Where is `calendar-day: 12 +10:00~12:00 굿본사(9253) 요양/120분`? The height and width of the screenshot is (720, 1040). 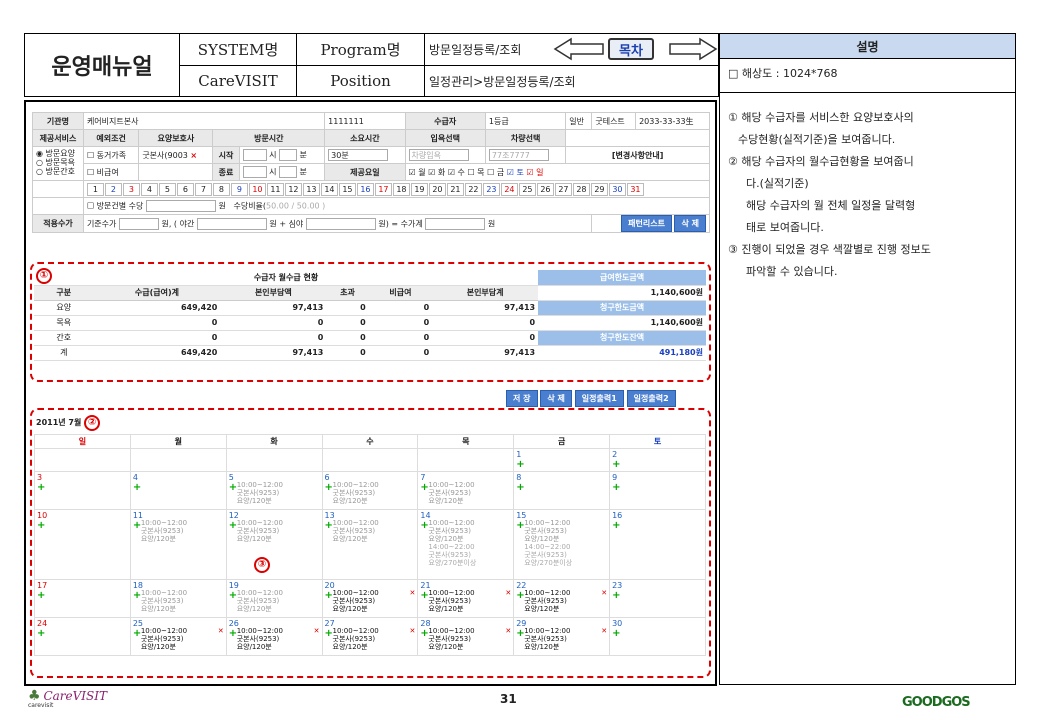
calendar-day: 12 +10:00~12:00 굿본사(9253) 요양/120분 is located at coordinates (274, 544).